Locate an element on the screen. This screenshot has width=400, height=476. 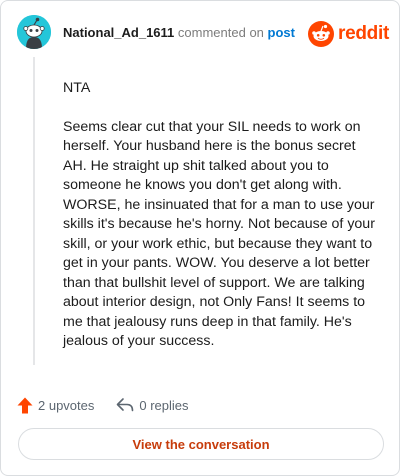
comment-actions: 2 upvotes 0 replies is located at coordinates (103, 405).